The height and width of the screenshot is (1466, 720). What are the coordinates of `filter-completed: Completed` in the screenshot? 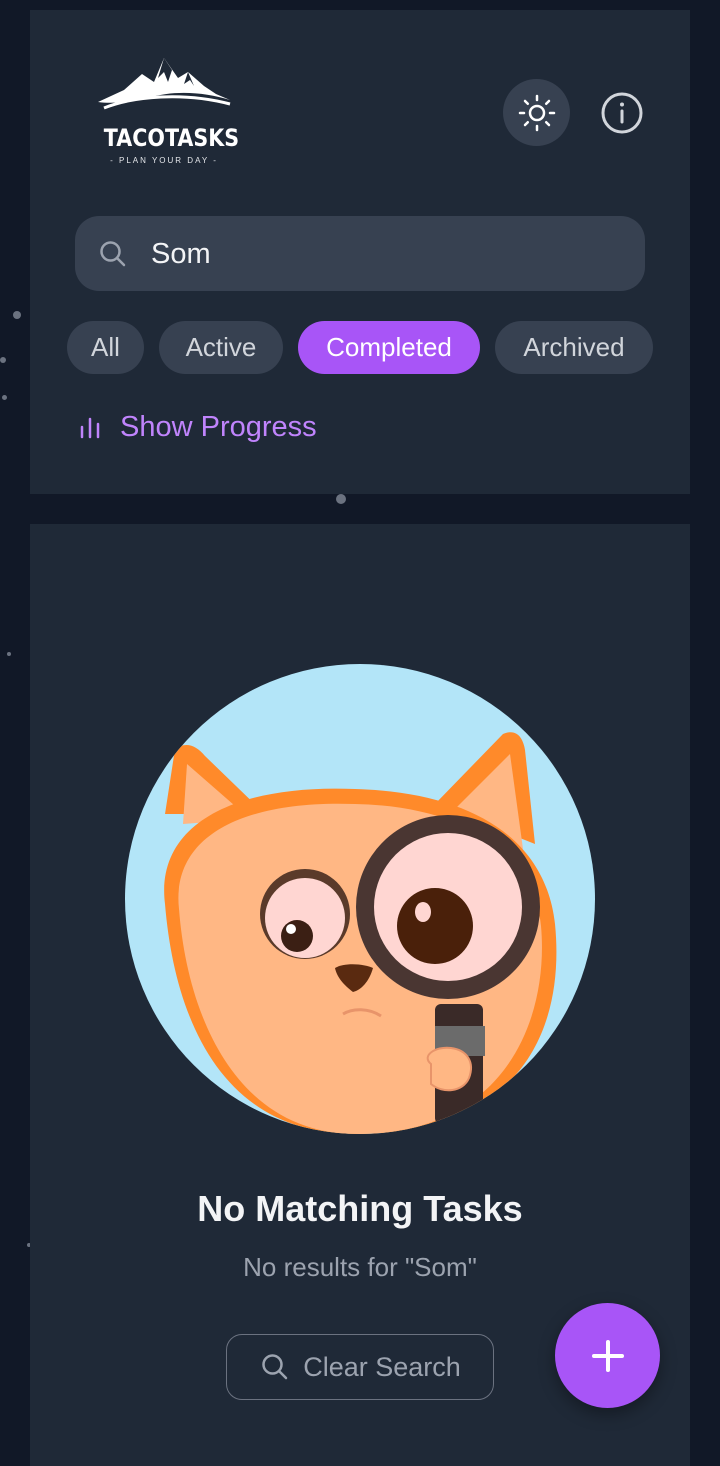 It's located at (389, 347).